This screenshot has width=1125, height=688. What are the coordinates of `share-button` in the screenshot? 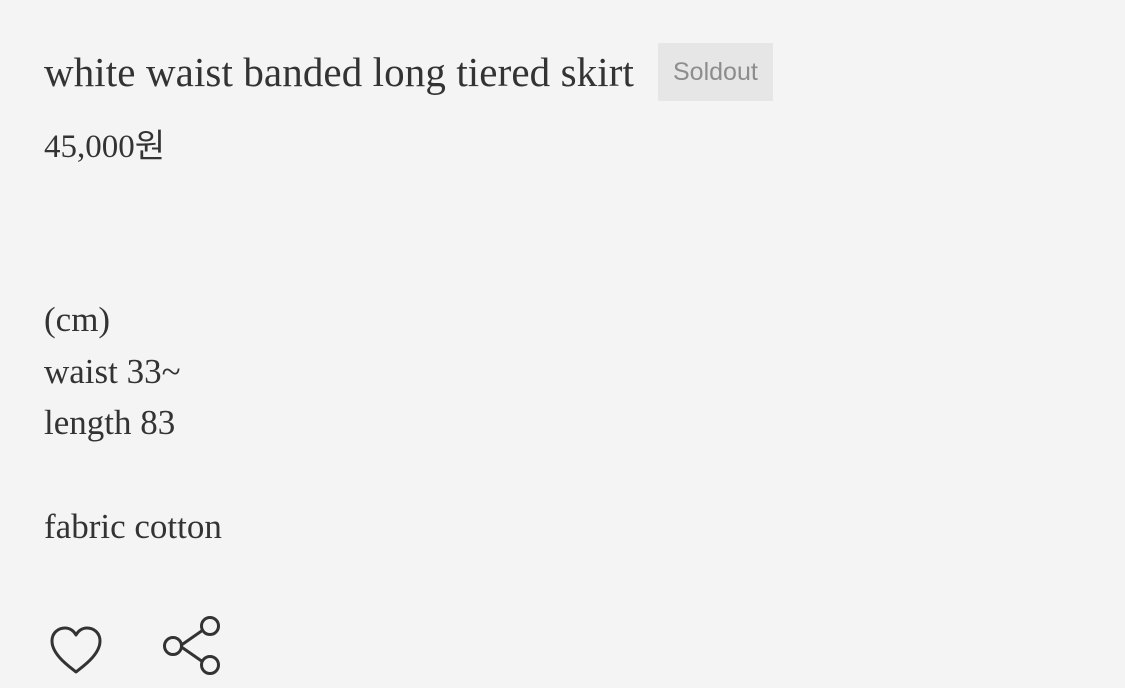 It's located at (192, 646).